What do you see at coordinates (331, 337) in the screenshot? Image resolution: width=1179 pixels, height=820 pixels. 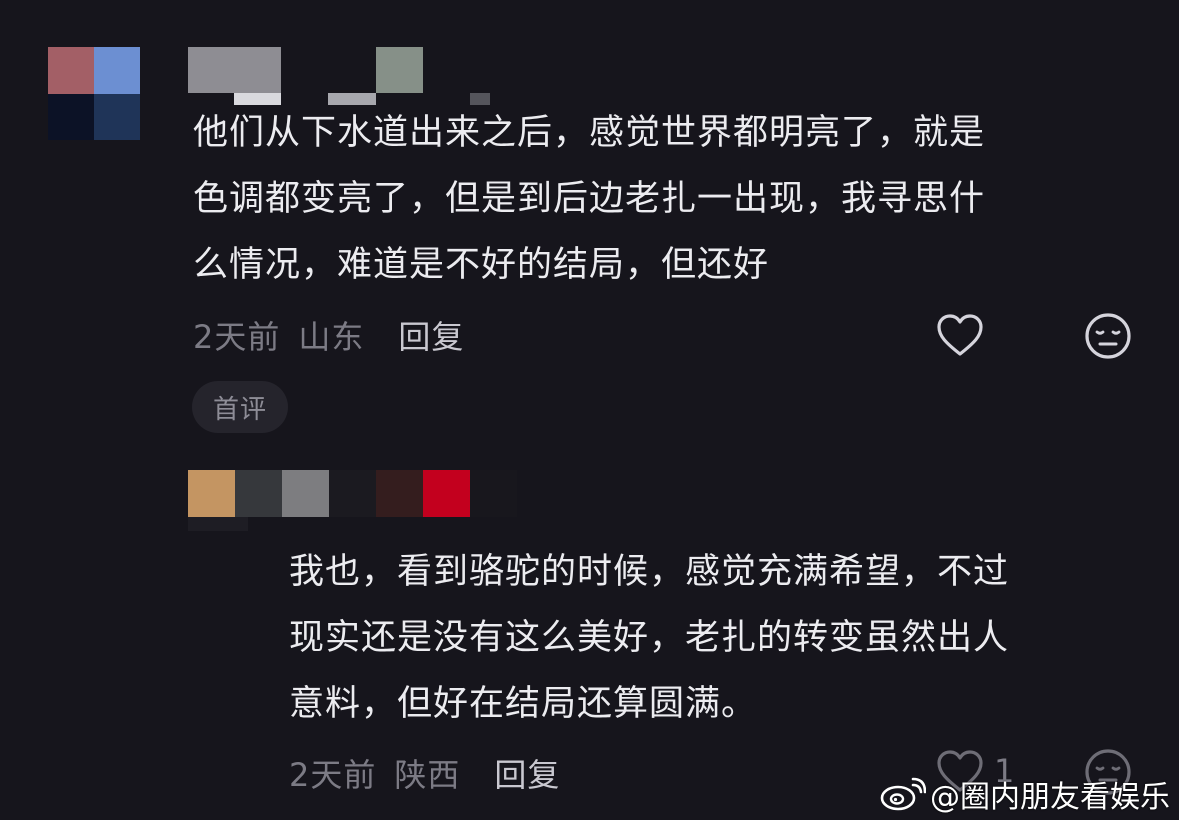 I see `comment-location: 山东` at bounding box center [331, 337].